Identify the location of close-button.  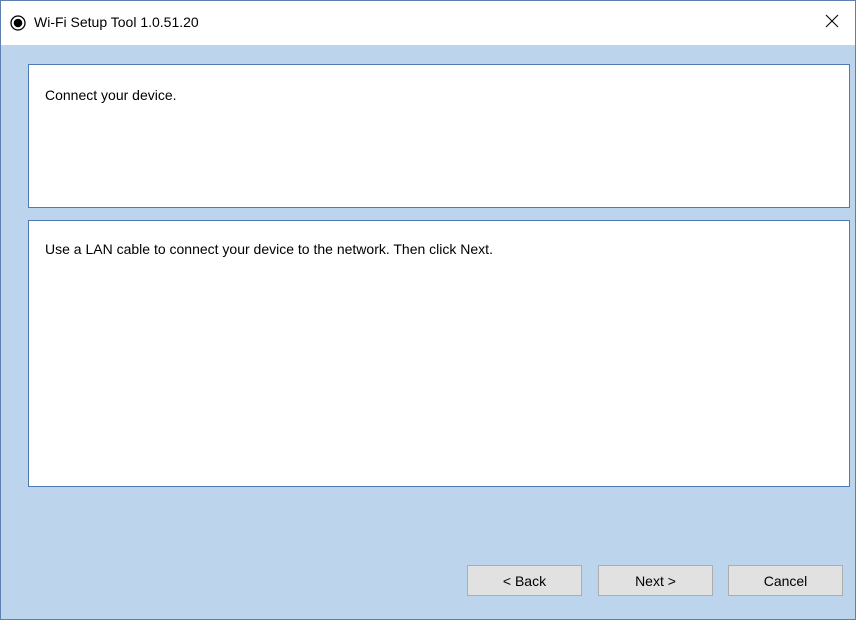
(832, 23).